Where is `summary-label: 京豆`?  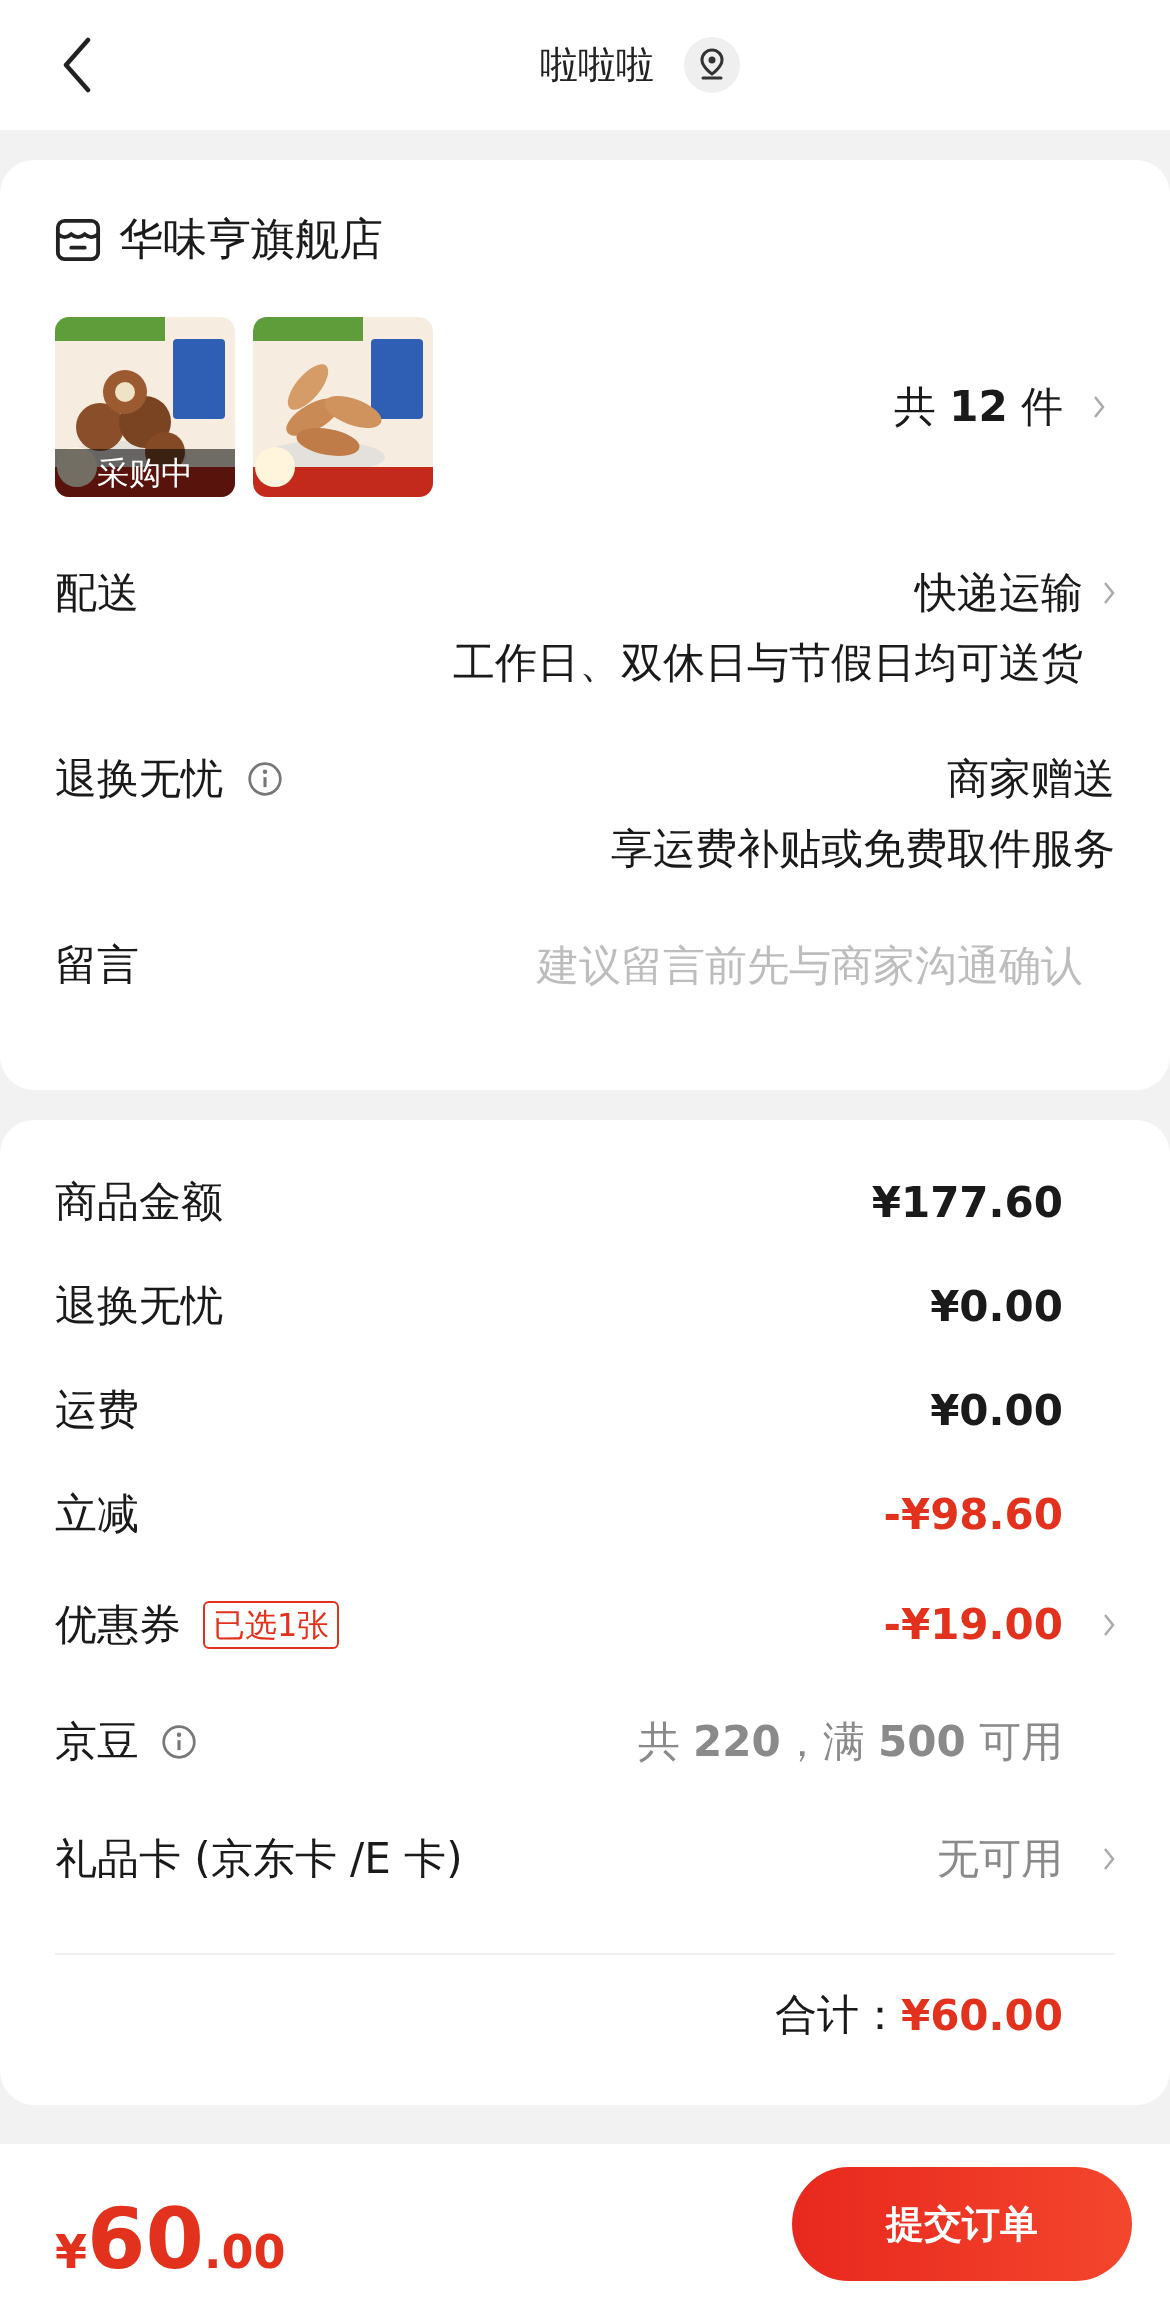 summary-label: 京豆 is located at coordinates (97, 1741).